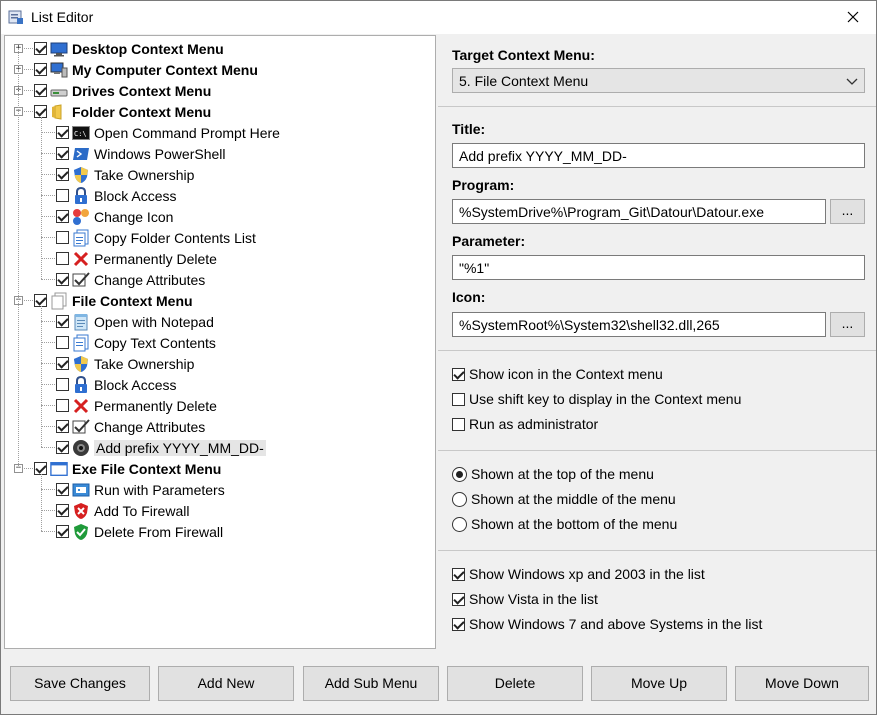 The image size is (877, 715). I want to click on title-bar: List Editor, so click(438, 17).